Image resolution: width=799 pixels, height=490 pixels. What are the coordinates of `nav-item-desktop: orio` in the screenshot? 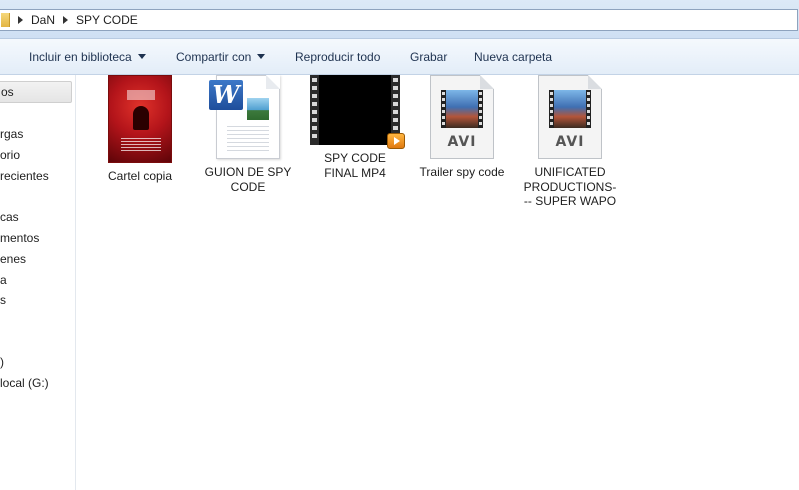 It's located at (10, 155).